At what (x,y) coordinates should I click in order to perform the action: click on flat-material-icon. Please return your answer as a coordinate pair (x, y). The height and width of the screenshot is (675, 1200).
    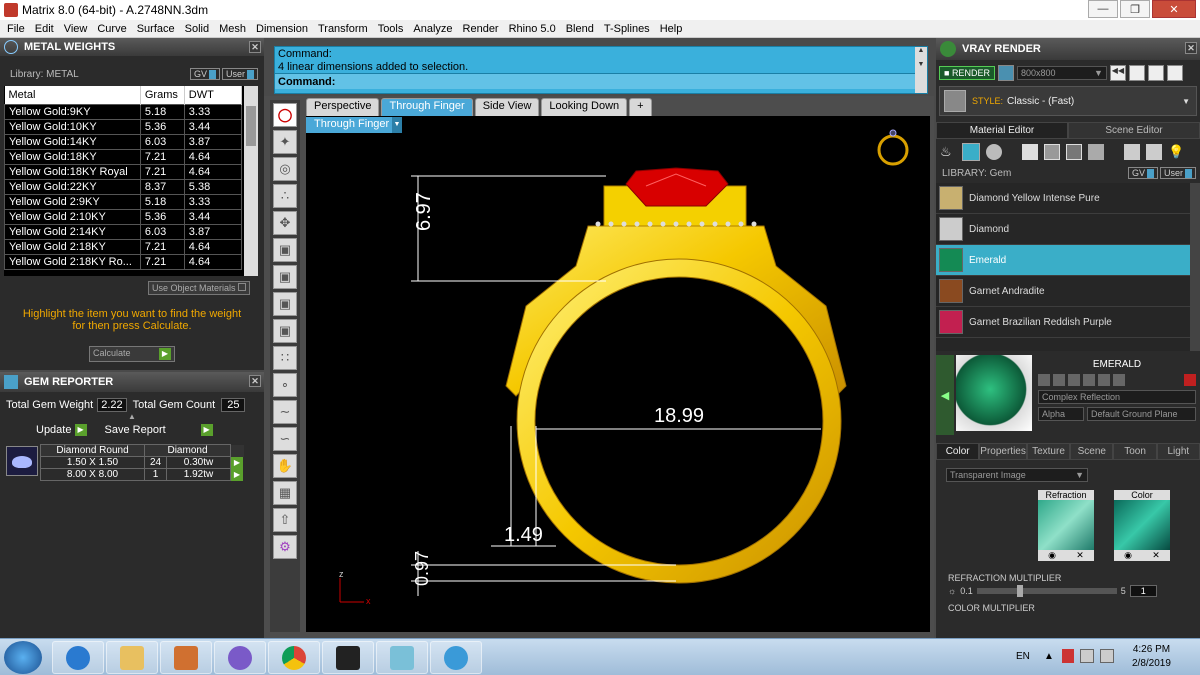
    Looking at the image, I should click on (1030, 152).